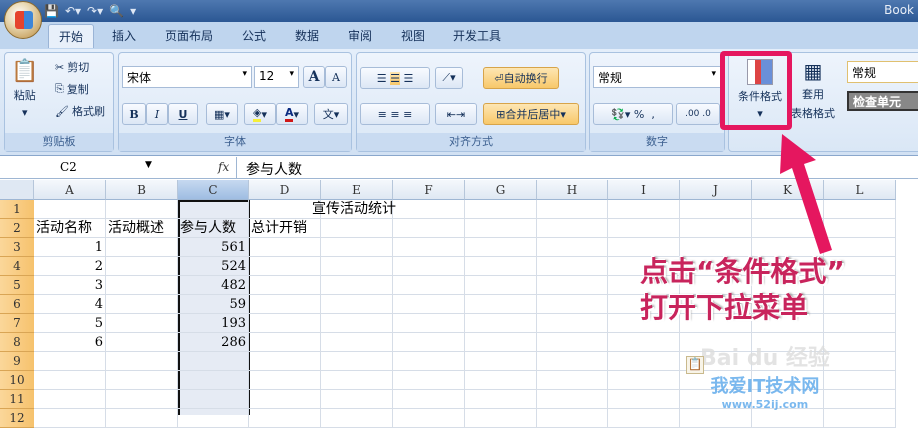  I want to click on cut-button: ✂ 剪切, so click(72, 67).